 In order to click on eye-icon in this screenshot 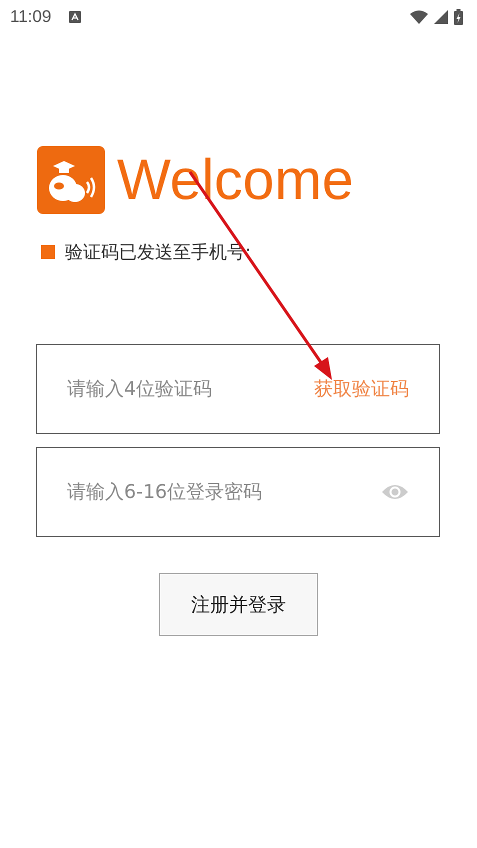, I will do `click(395, 492)`.